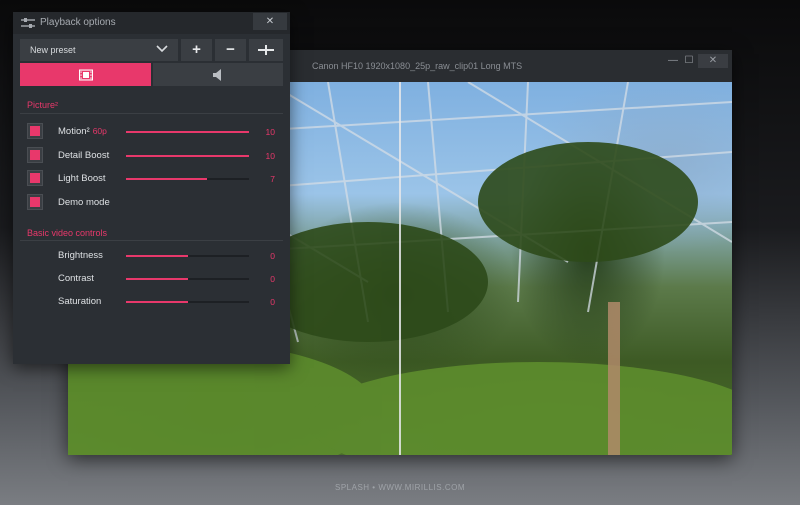  I want to click on chevron-down-icon, so click(162, 49).